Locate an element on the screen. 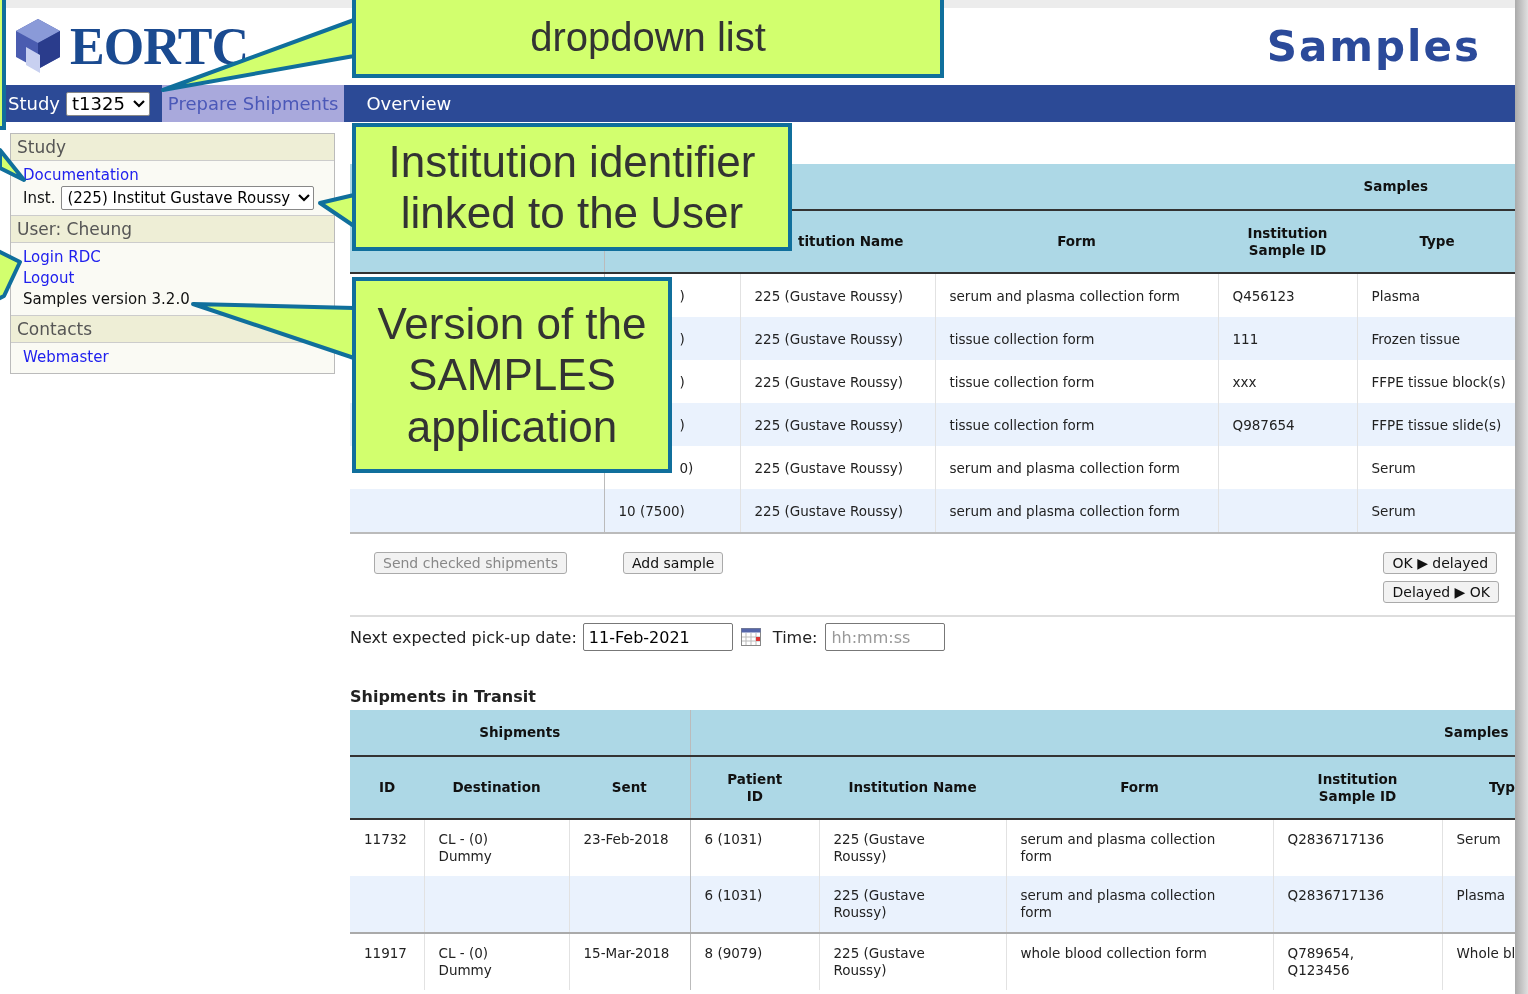  institution-select: (225) Institut Gustave Roussy is located at coordinates (188, 198).